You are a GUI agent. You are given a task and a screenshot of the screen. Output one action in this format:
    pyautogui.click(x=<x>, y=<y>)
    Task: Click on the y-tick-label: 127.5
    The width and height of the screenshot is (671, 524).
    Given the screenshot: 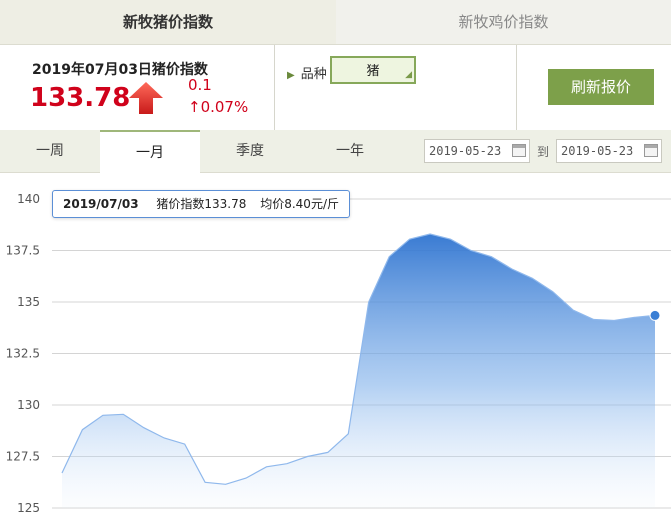 What is the action you would take?
    pyautogui.click(x=23, y=457)
    